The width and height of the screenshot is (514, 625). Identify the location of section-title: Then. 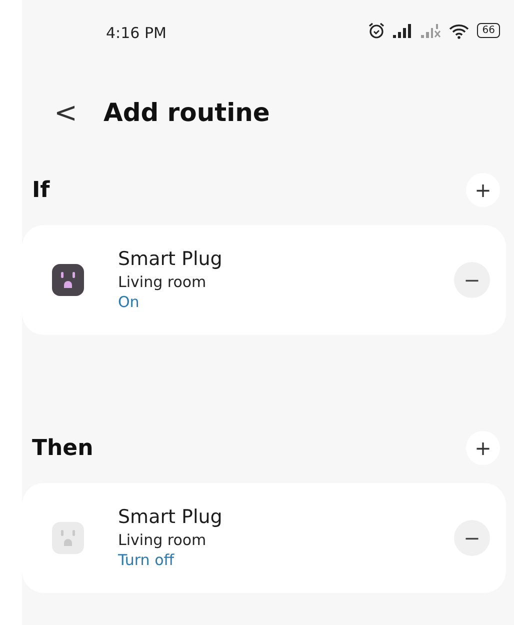
(63, 448).